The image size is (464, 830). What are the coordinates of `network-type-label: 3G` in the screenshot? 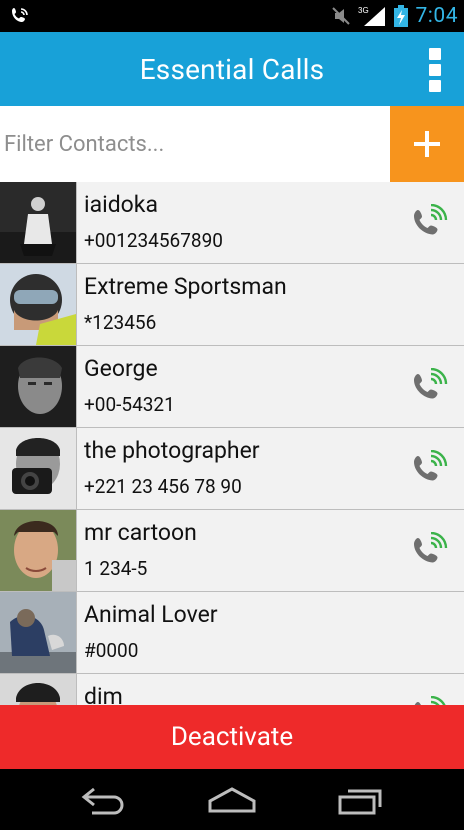 It's located at (363, 10).